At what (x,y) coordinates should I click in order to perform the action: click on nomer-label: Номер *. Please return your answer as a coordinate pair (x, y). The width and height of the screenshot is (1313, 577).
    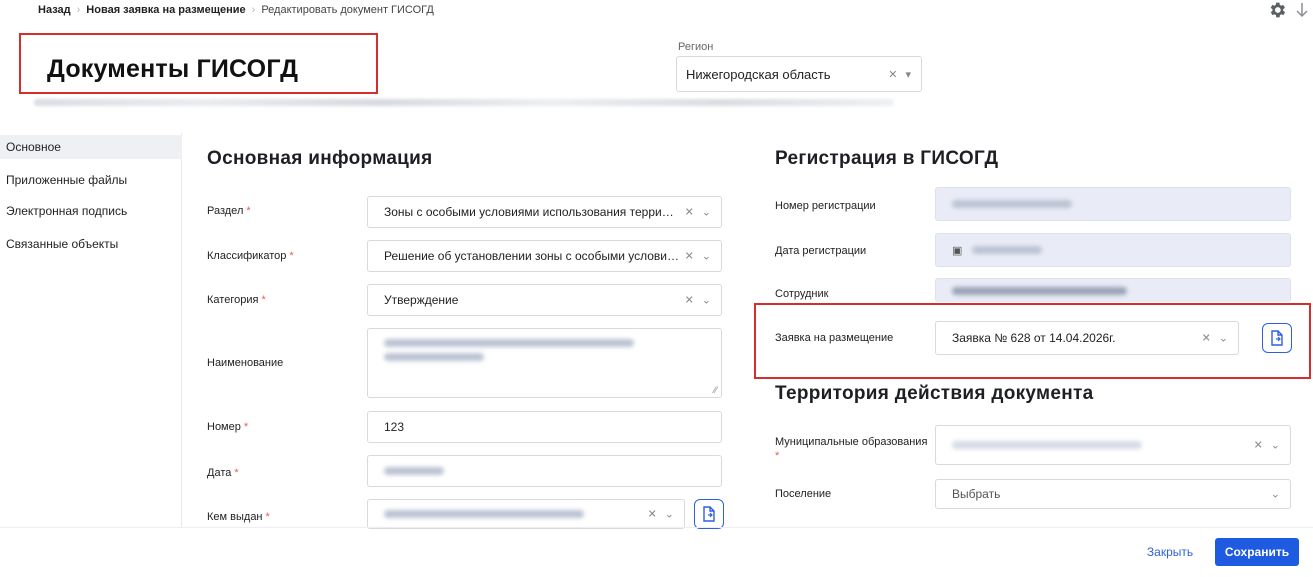
    Looking at the image, I should click on (228, 427).